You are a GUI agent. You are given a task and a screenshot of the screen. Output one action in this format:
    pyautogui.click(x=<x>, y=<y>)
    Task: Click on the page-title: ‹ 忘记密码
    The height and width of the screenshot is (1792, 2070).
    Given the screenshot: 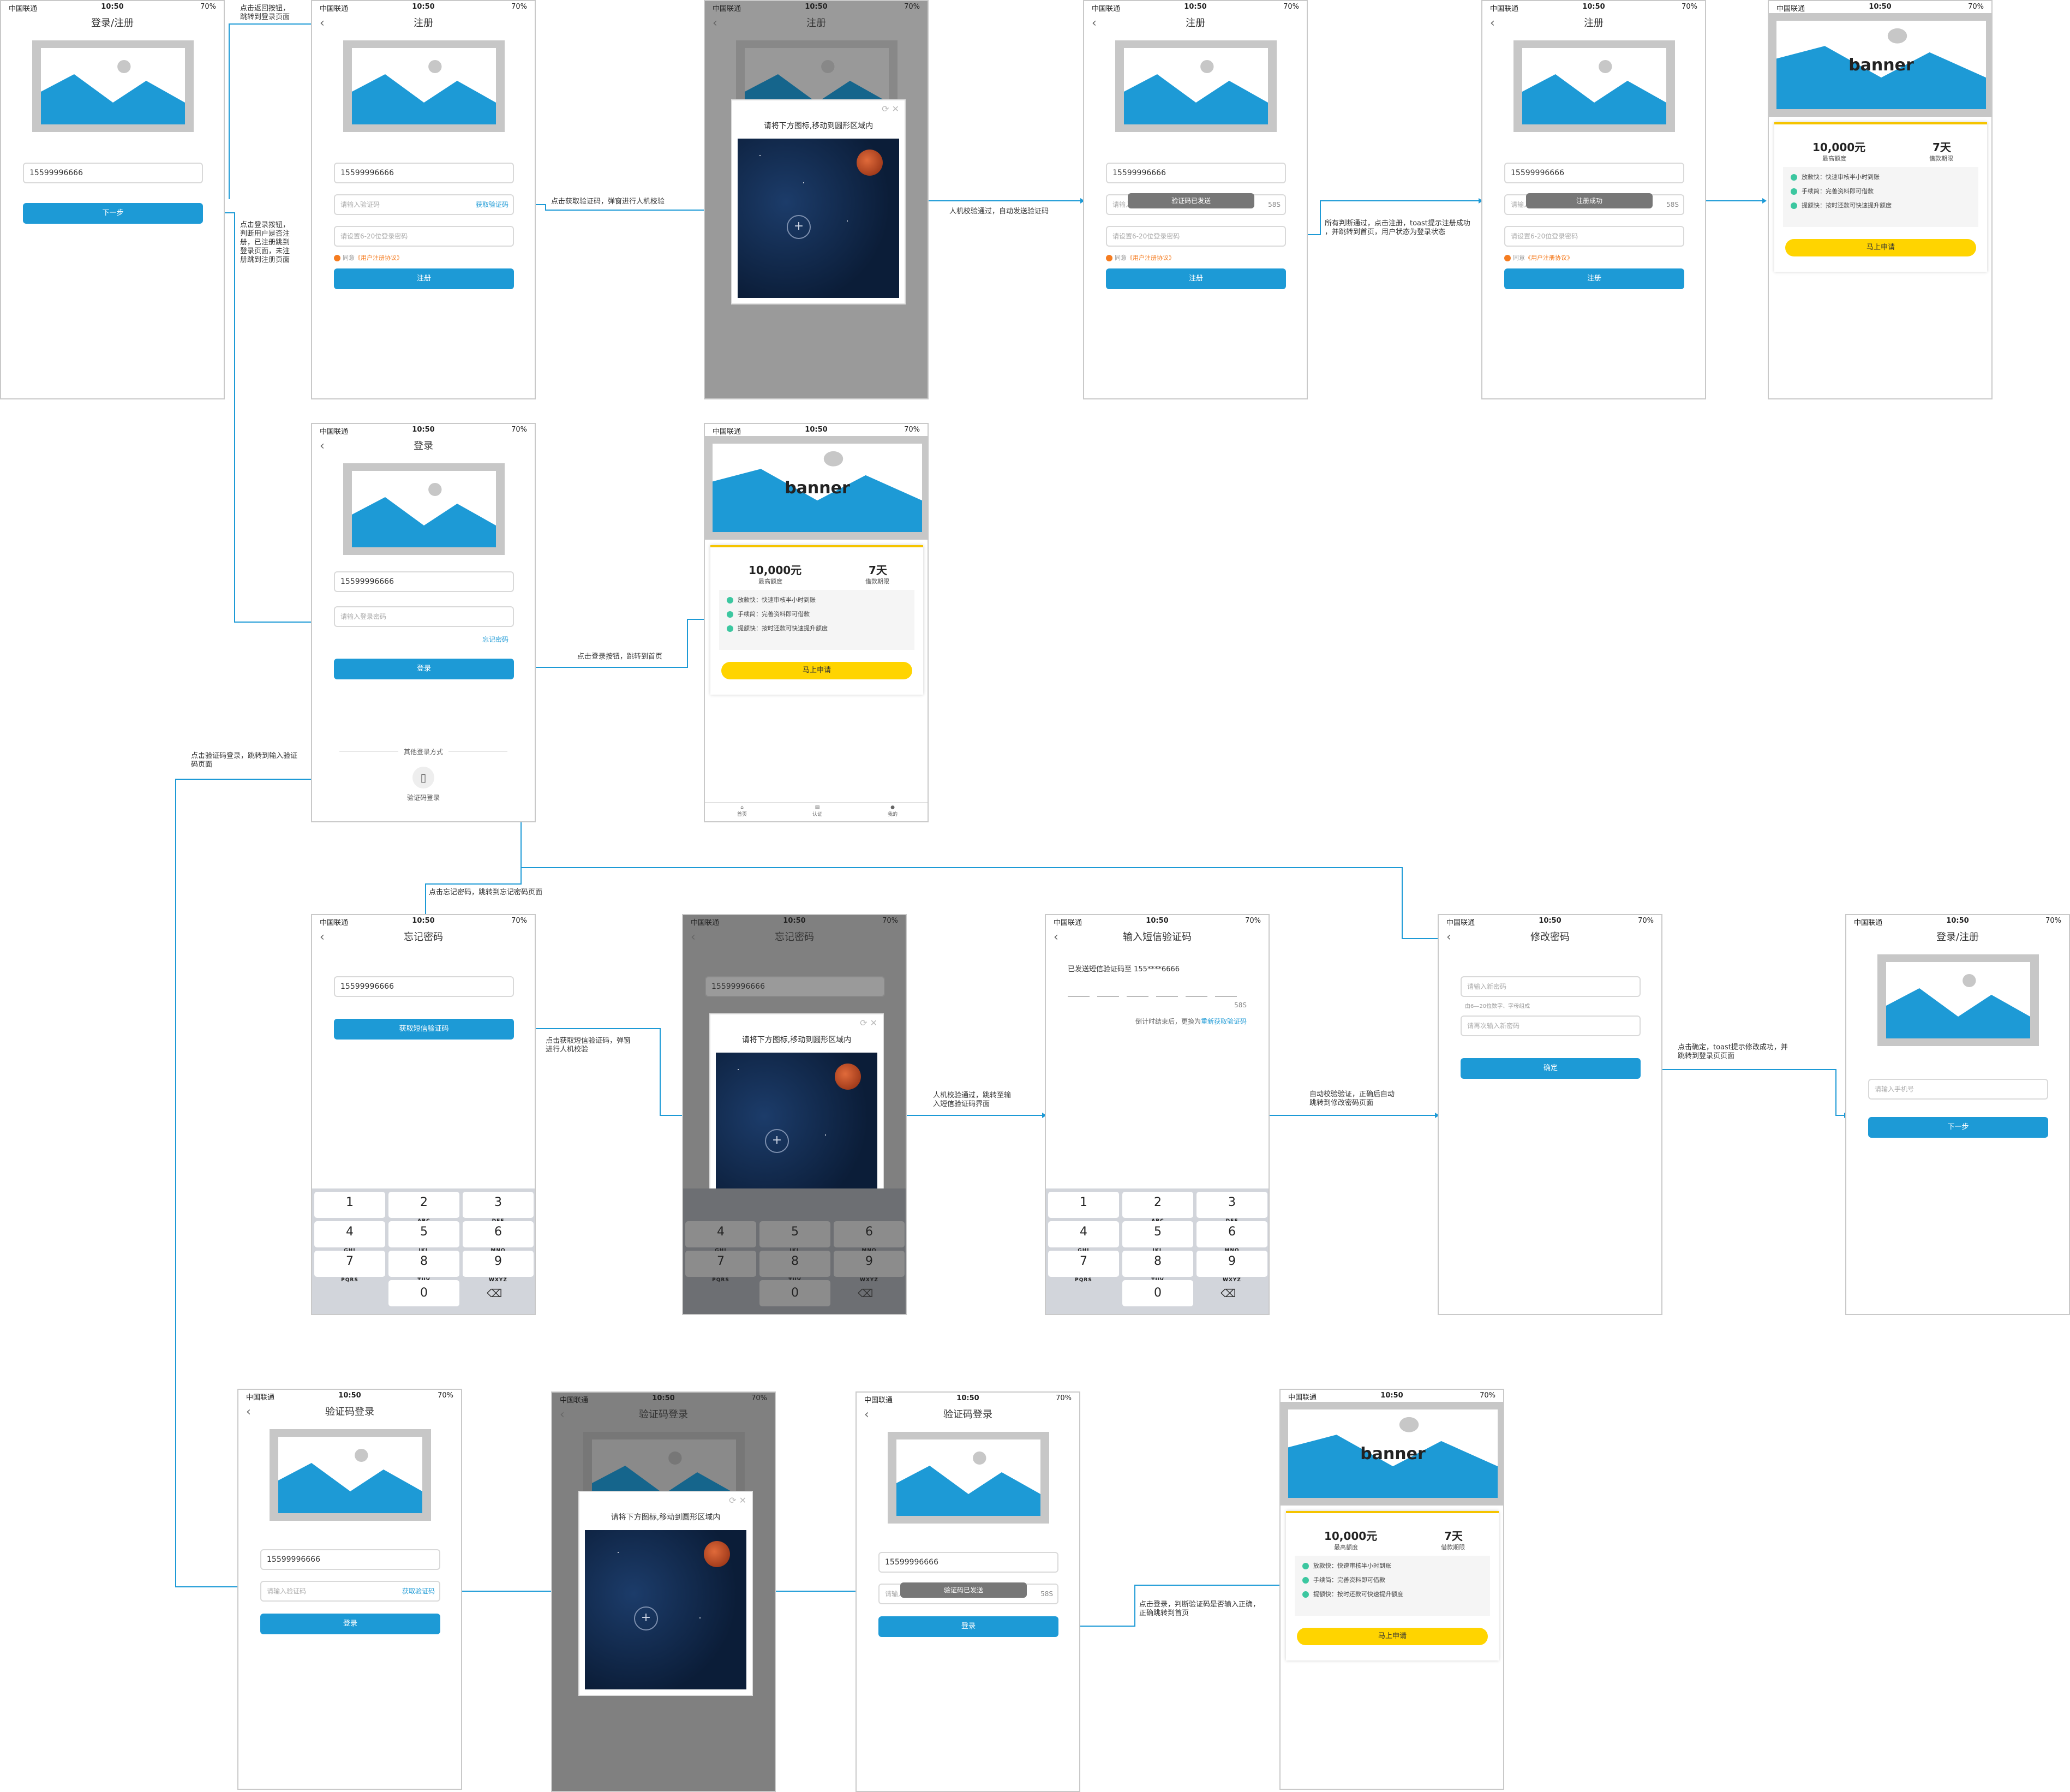 What is the action you would take?
    pyautogui.click(x=424, y=938)
    